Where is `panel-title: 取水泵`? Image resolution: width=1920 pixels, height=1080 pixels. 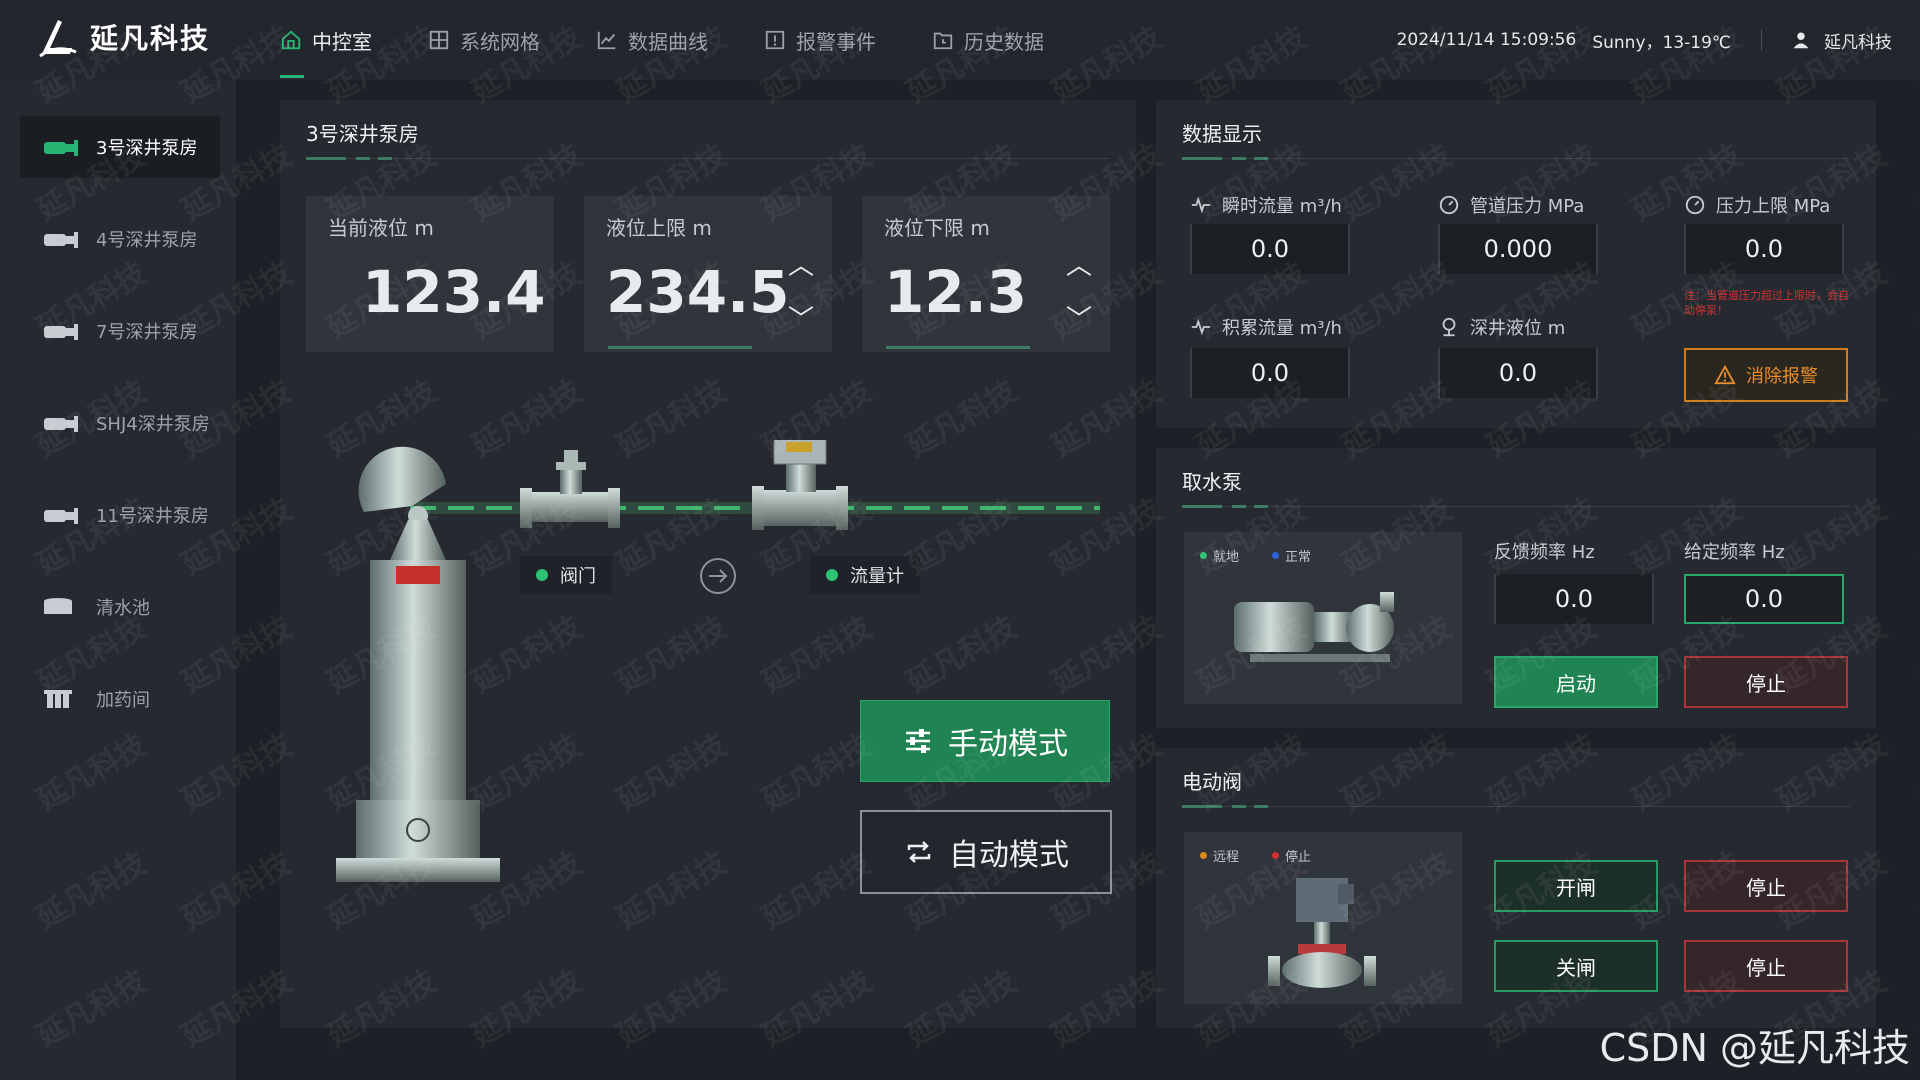 panel-title: 取水泵 is located at coordinates (1212, 482).